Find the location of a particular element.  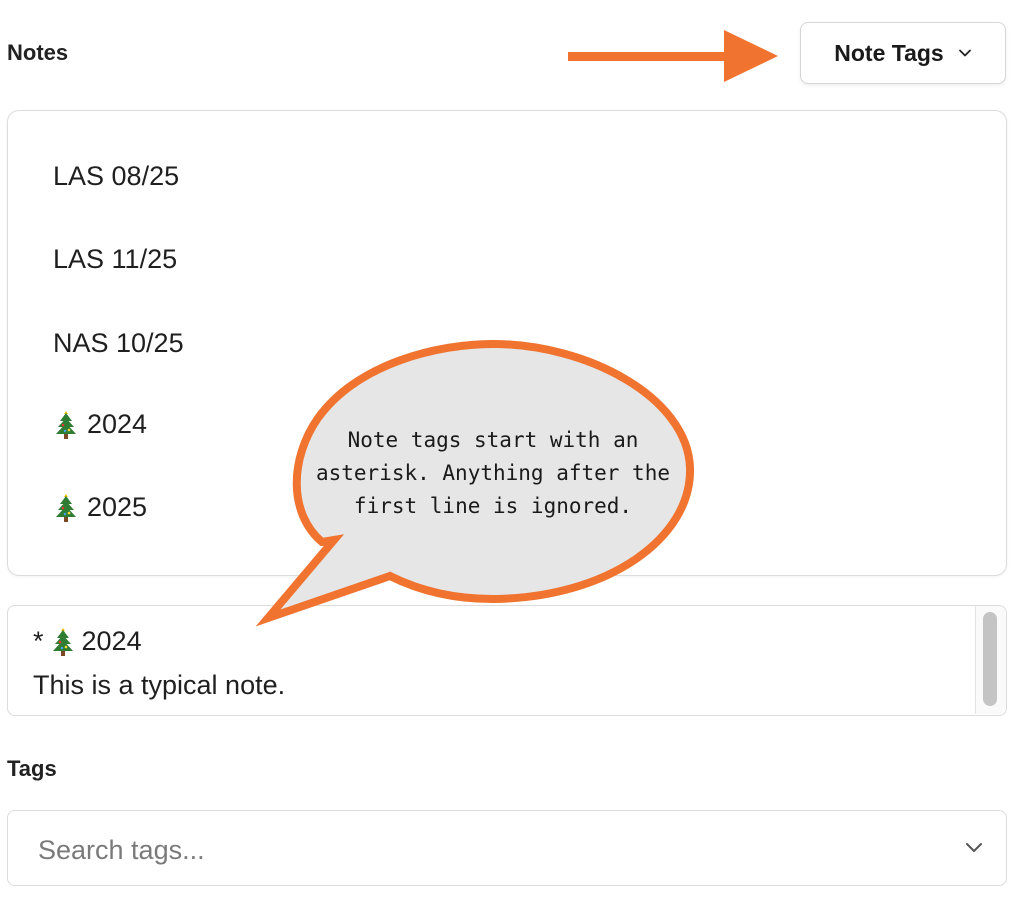

tag-item-las-11-25: LAS 11/25 is located at coordinates (115, 259).